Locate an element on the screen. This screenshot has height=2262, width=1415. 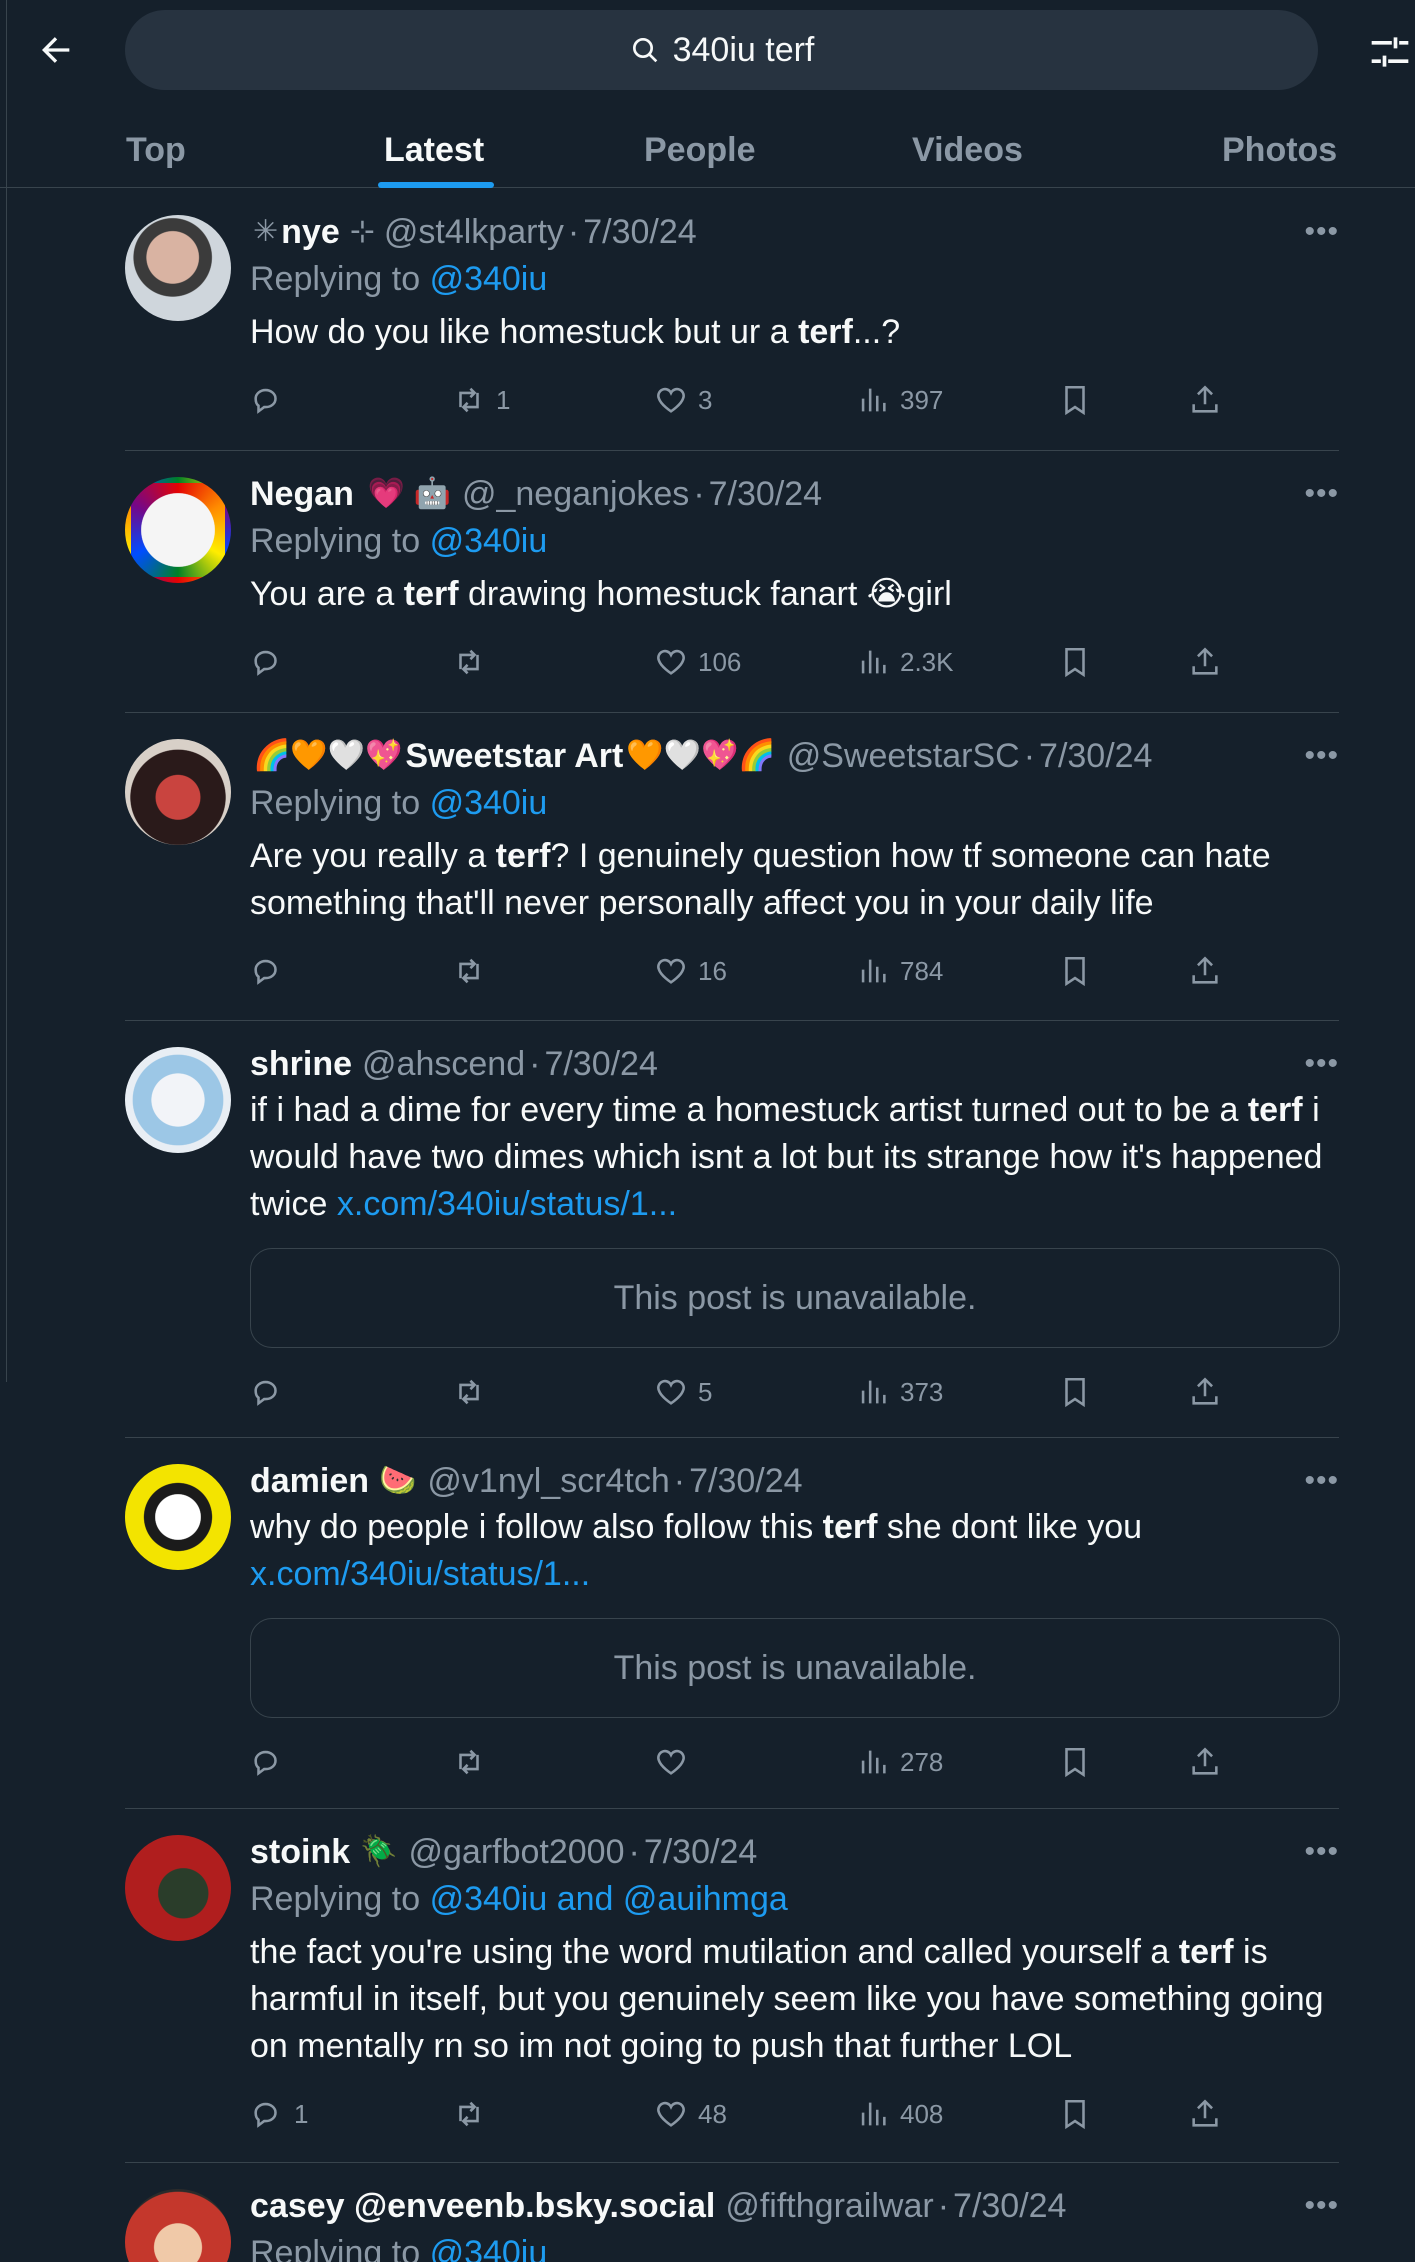
author-handle: @garfbot2000 is located at coordinates (516, 1852).